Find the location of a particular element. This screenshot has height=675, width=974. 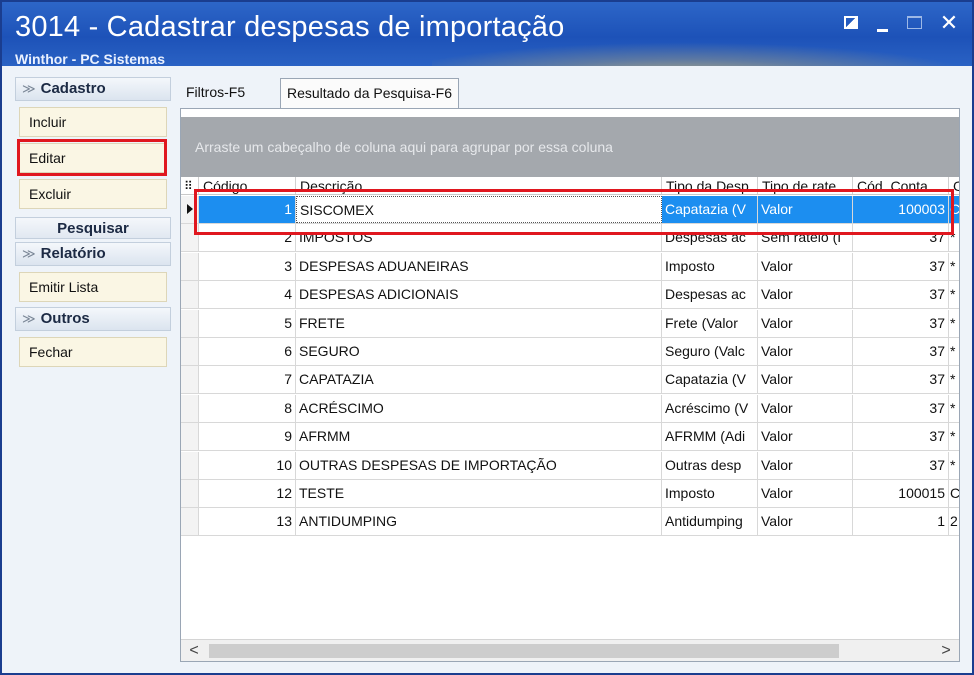

cell-codigo: 13 is located at coordinates (247, 522).